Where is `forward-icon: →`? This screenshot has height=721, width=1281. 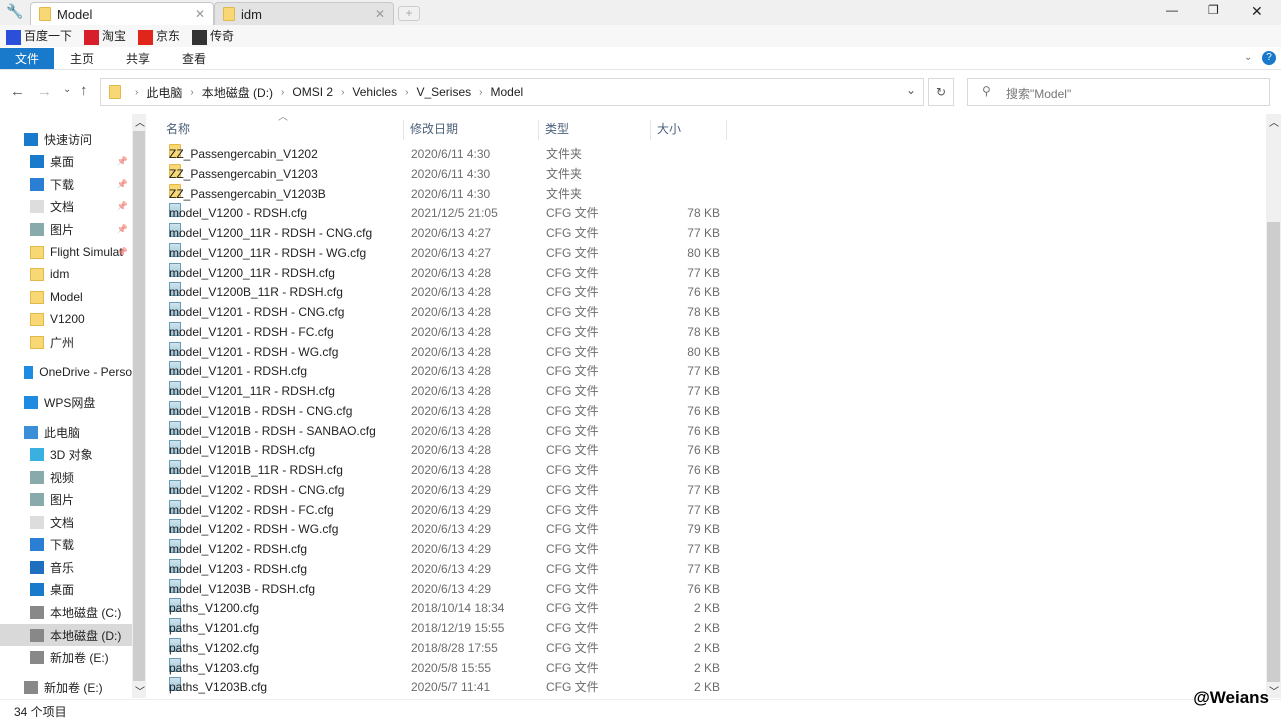
forward-icon: → is located at coordinates (44, 91).